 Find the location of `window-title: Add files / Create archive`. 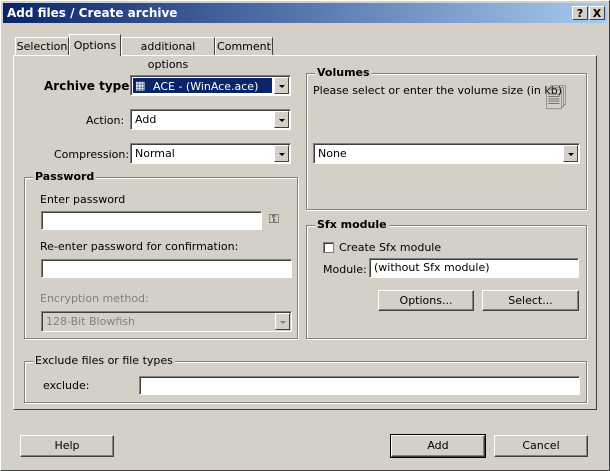

window-title: Add files / Create archive is located at coordinates (92, 13).